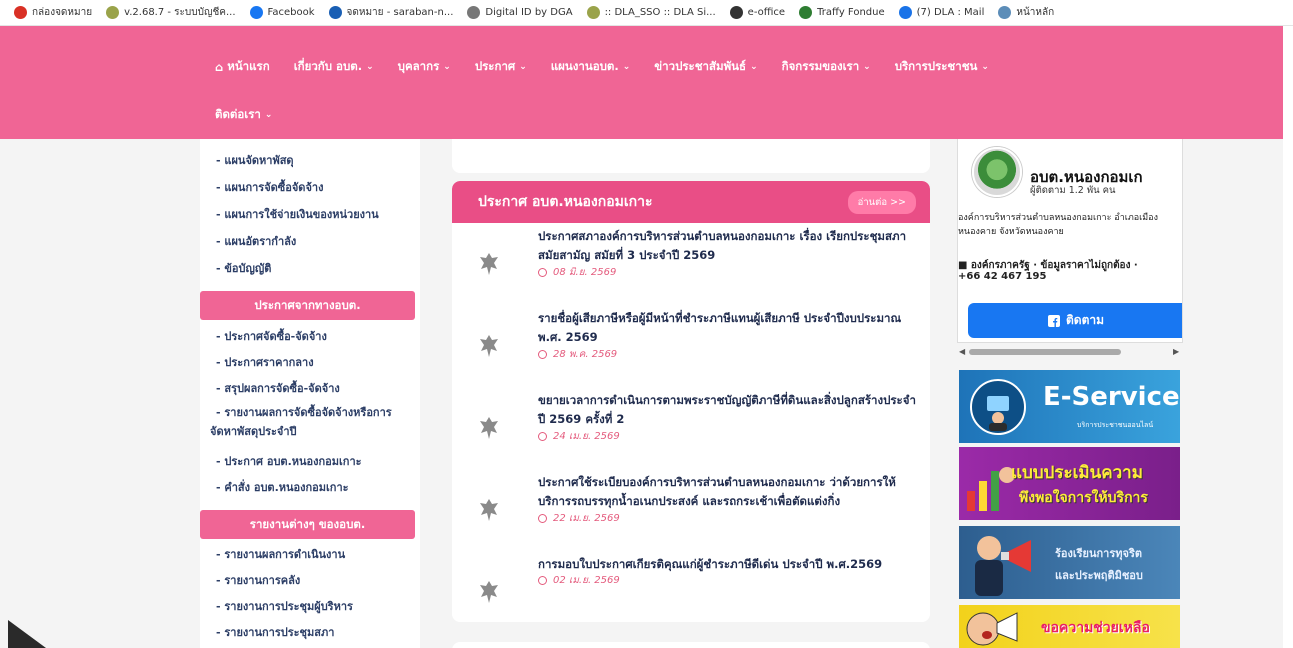 The width and height of the screenshot is (1293, 648). I want to click on eservice-title: E-Service, so click(1111, 397).